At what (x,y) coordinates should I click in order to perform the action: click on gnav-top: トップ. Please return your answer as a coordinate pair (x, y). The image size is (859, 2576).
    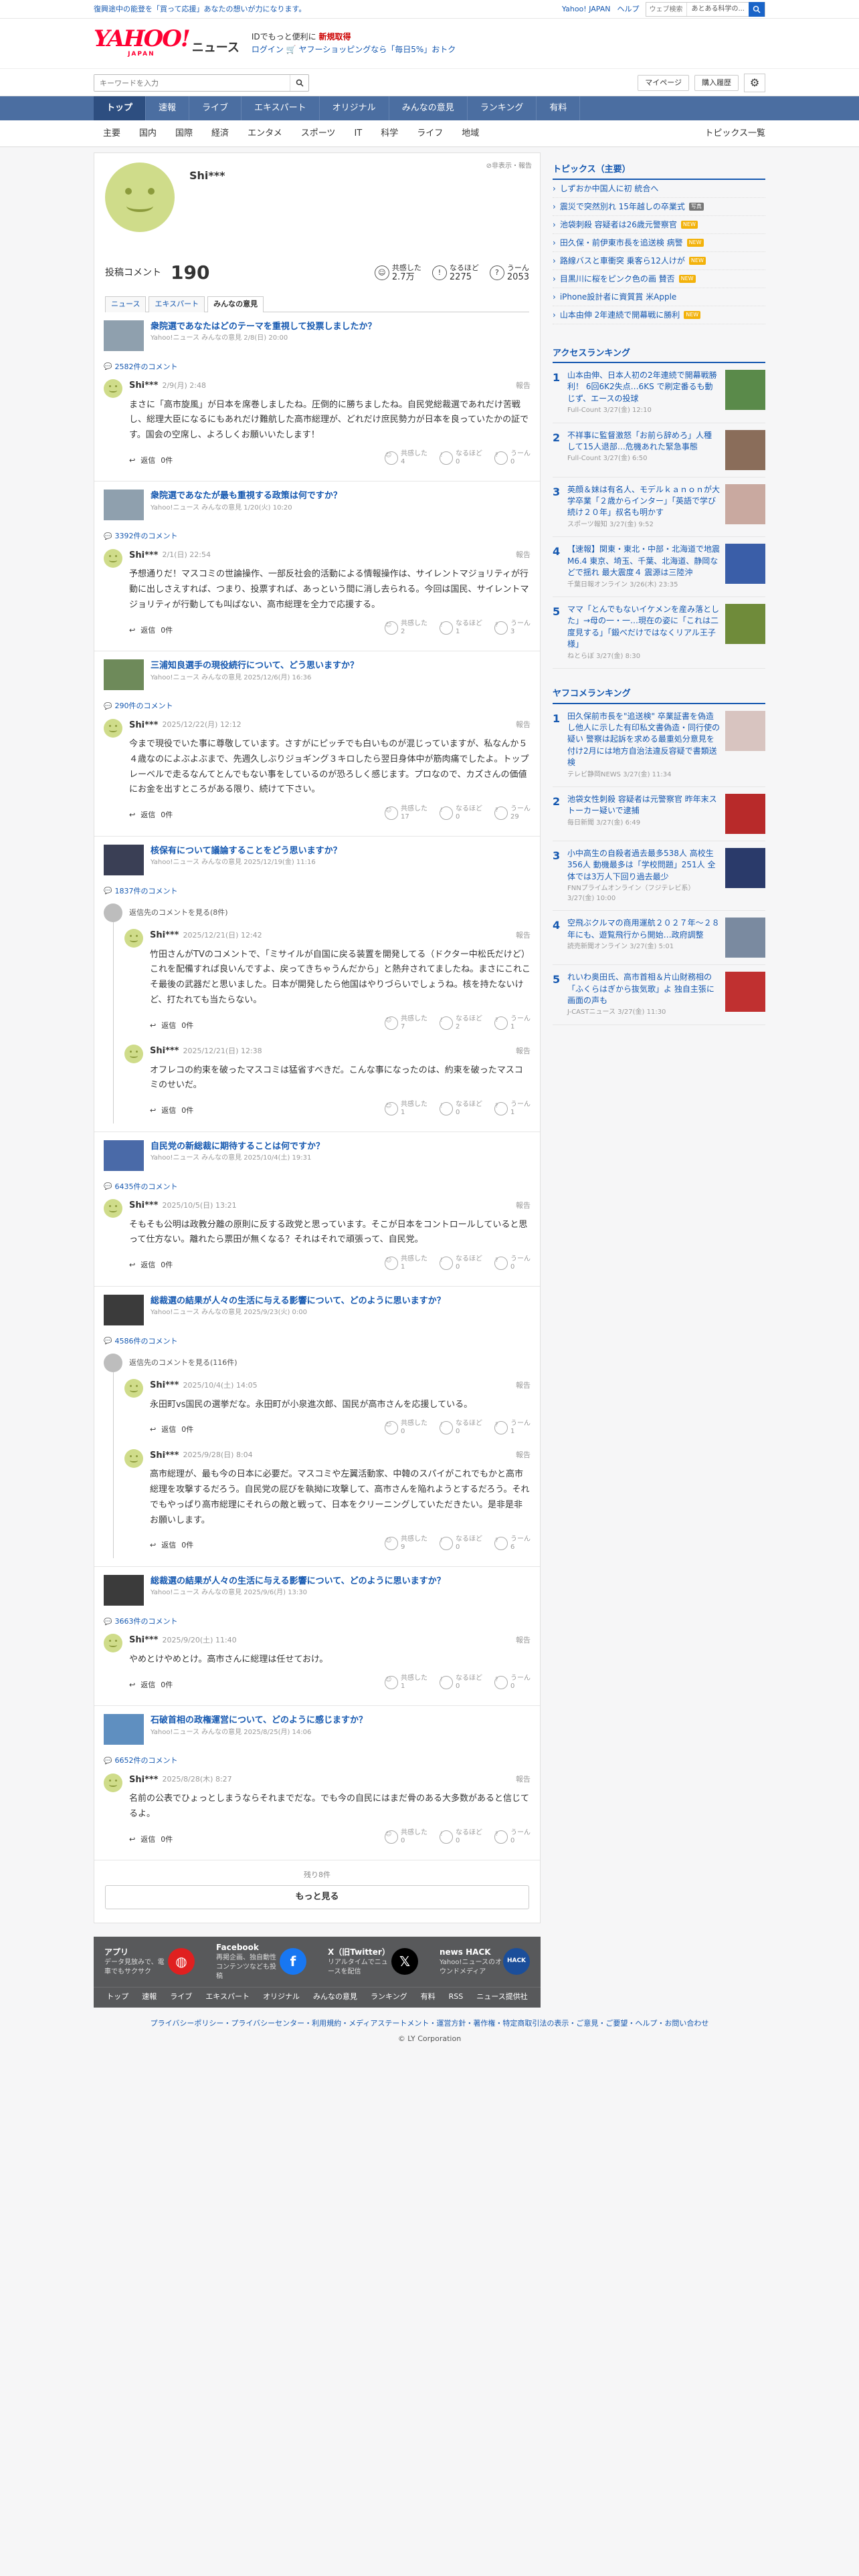
    Looking at the image, I should click on (120, 108).